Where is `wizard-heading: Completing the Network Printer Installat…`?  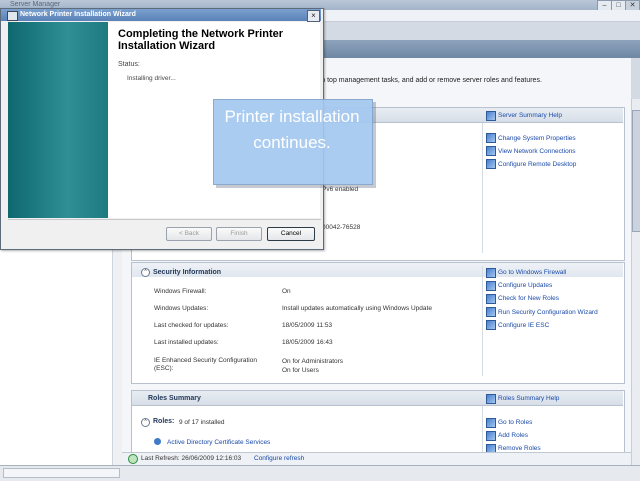
wizard-heading: Completing the Network Printer Installat… is located at coordinates (201, 40).